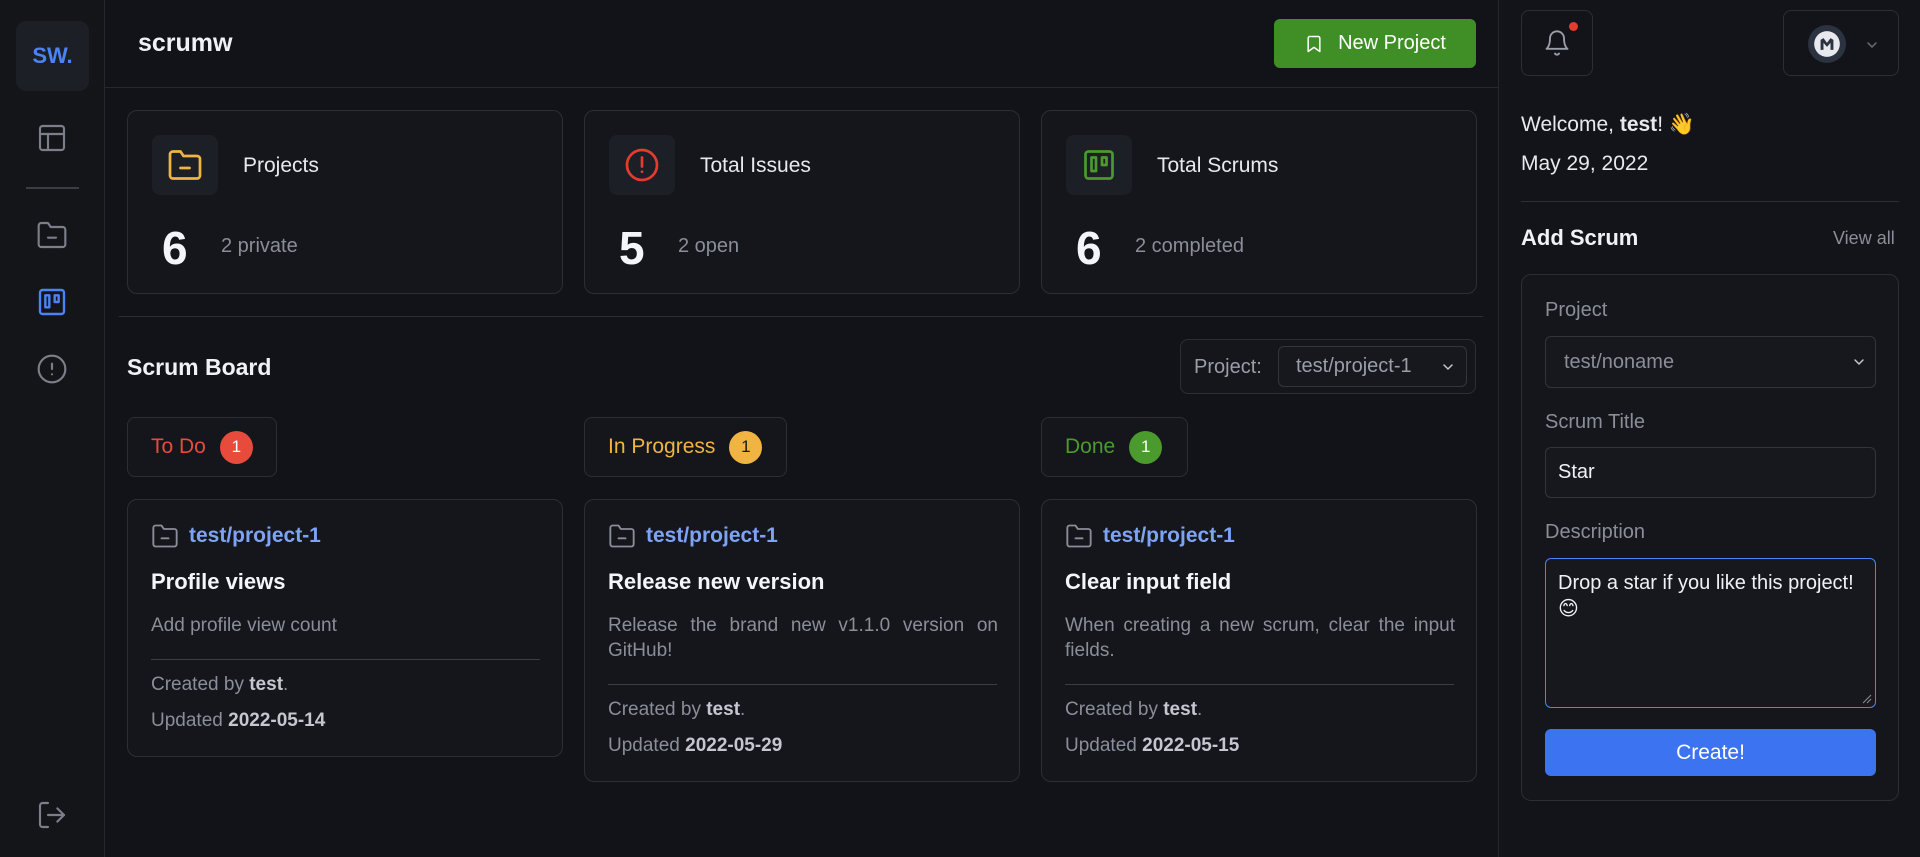  Describe the element at coordinates (1392, 43) in the screenshot. I see `new-project-label: New Project` at that location.